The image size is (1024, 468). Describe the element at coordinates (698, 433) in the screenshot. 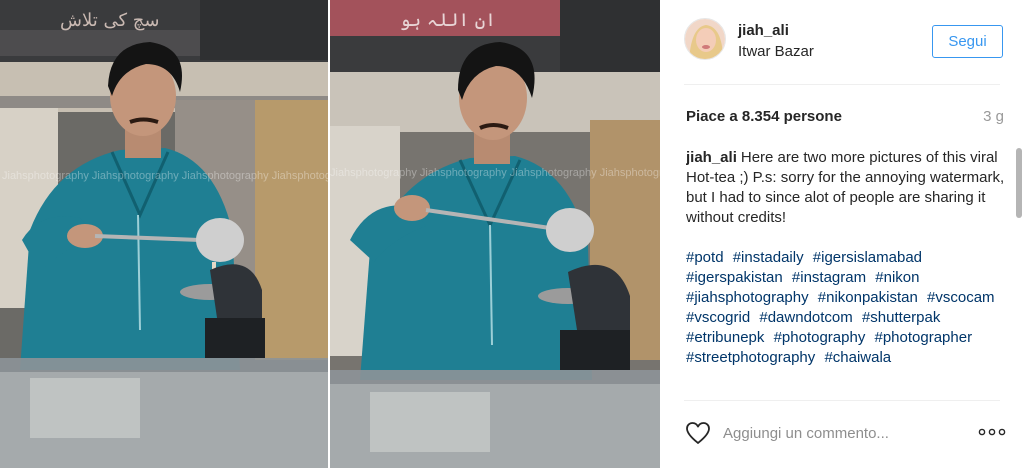

I see `heart-icon` at that location.